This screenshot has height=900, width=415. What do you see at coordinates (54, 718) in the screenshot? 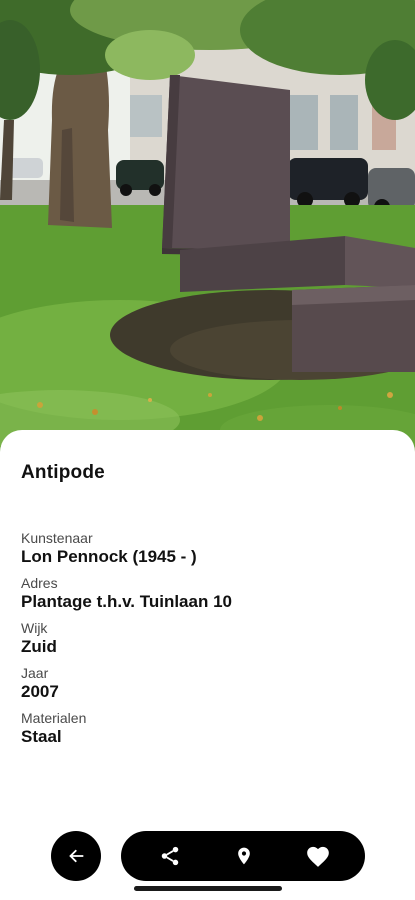
I see `materials-label: Materialen` at bounding box center [54, 718].